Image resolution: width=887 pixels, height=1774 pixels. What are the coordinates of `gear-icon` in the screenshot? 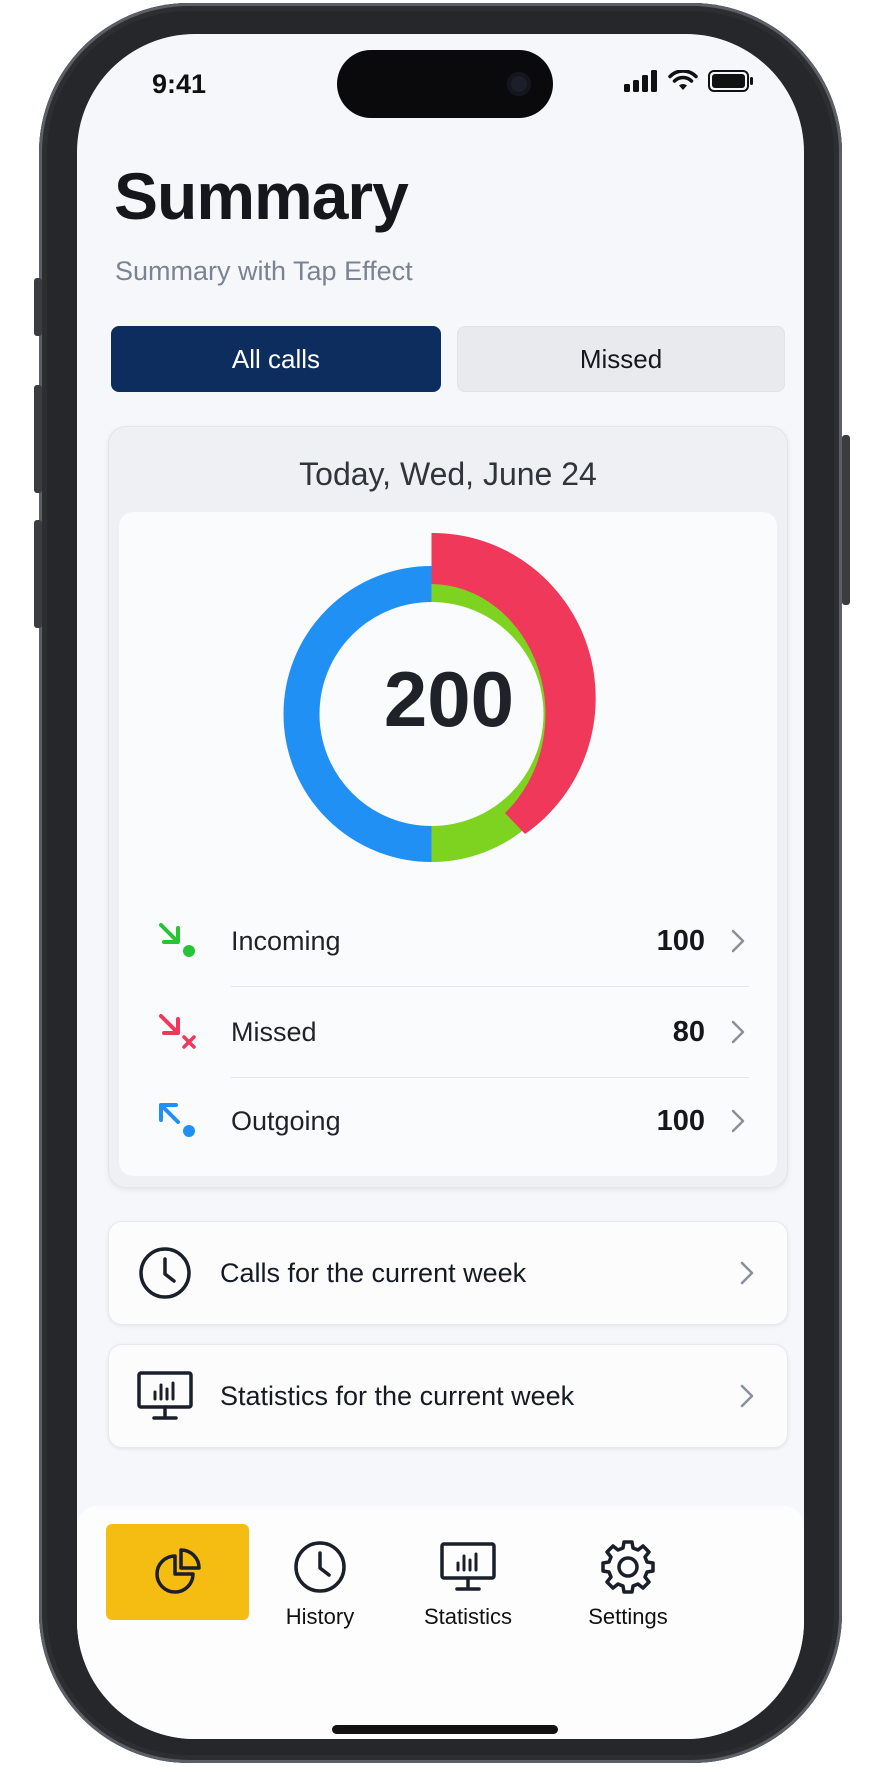 It's located at (628, 1567).